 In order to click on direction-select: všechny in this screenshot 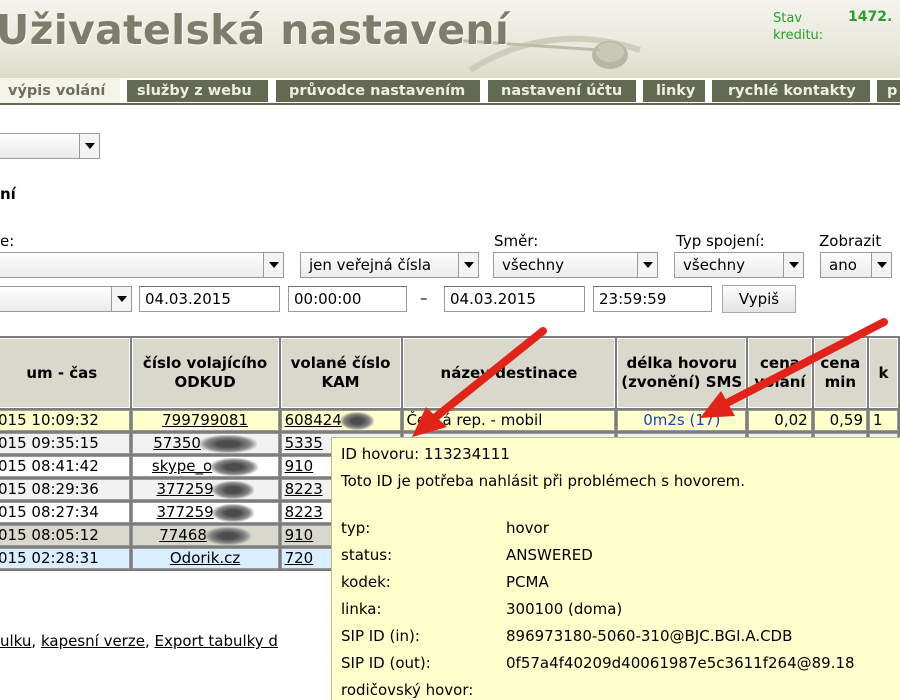, I will do `click(575, 265)`.